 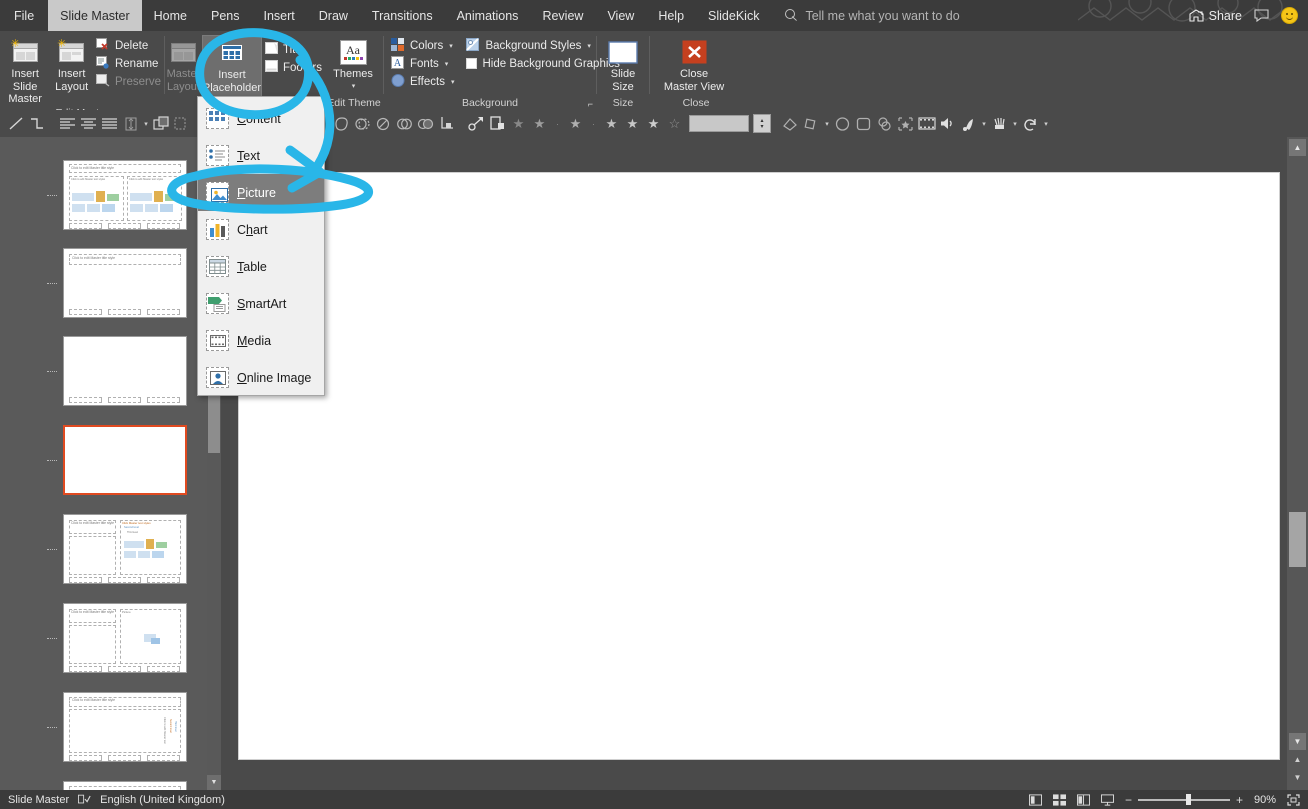 What do you see at coordinates (362, 123) in the screenshot?
I see `shape-union-icon` at bounding box center [362, 123].